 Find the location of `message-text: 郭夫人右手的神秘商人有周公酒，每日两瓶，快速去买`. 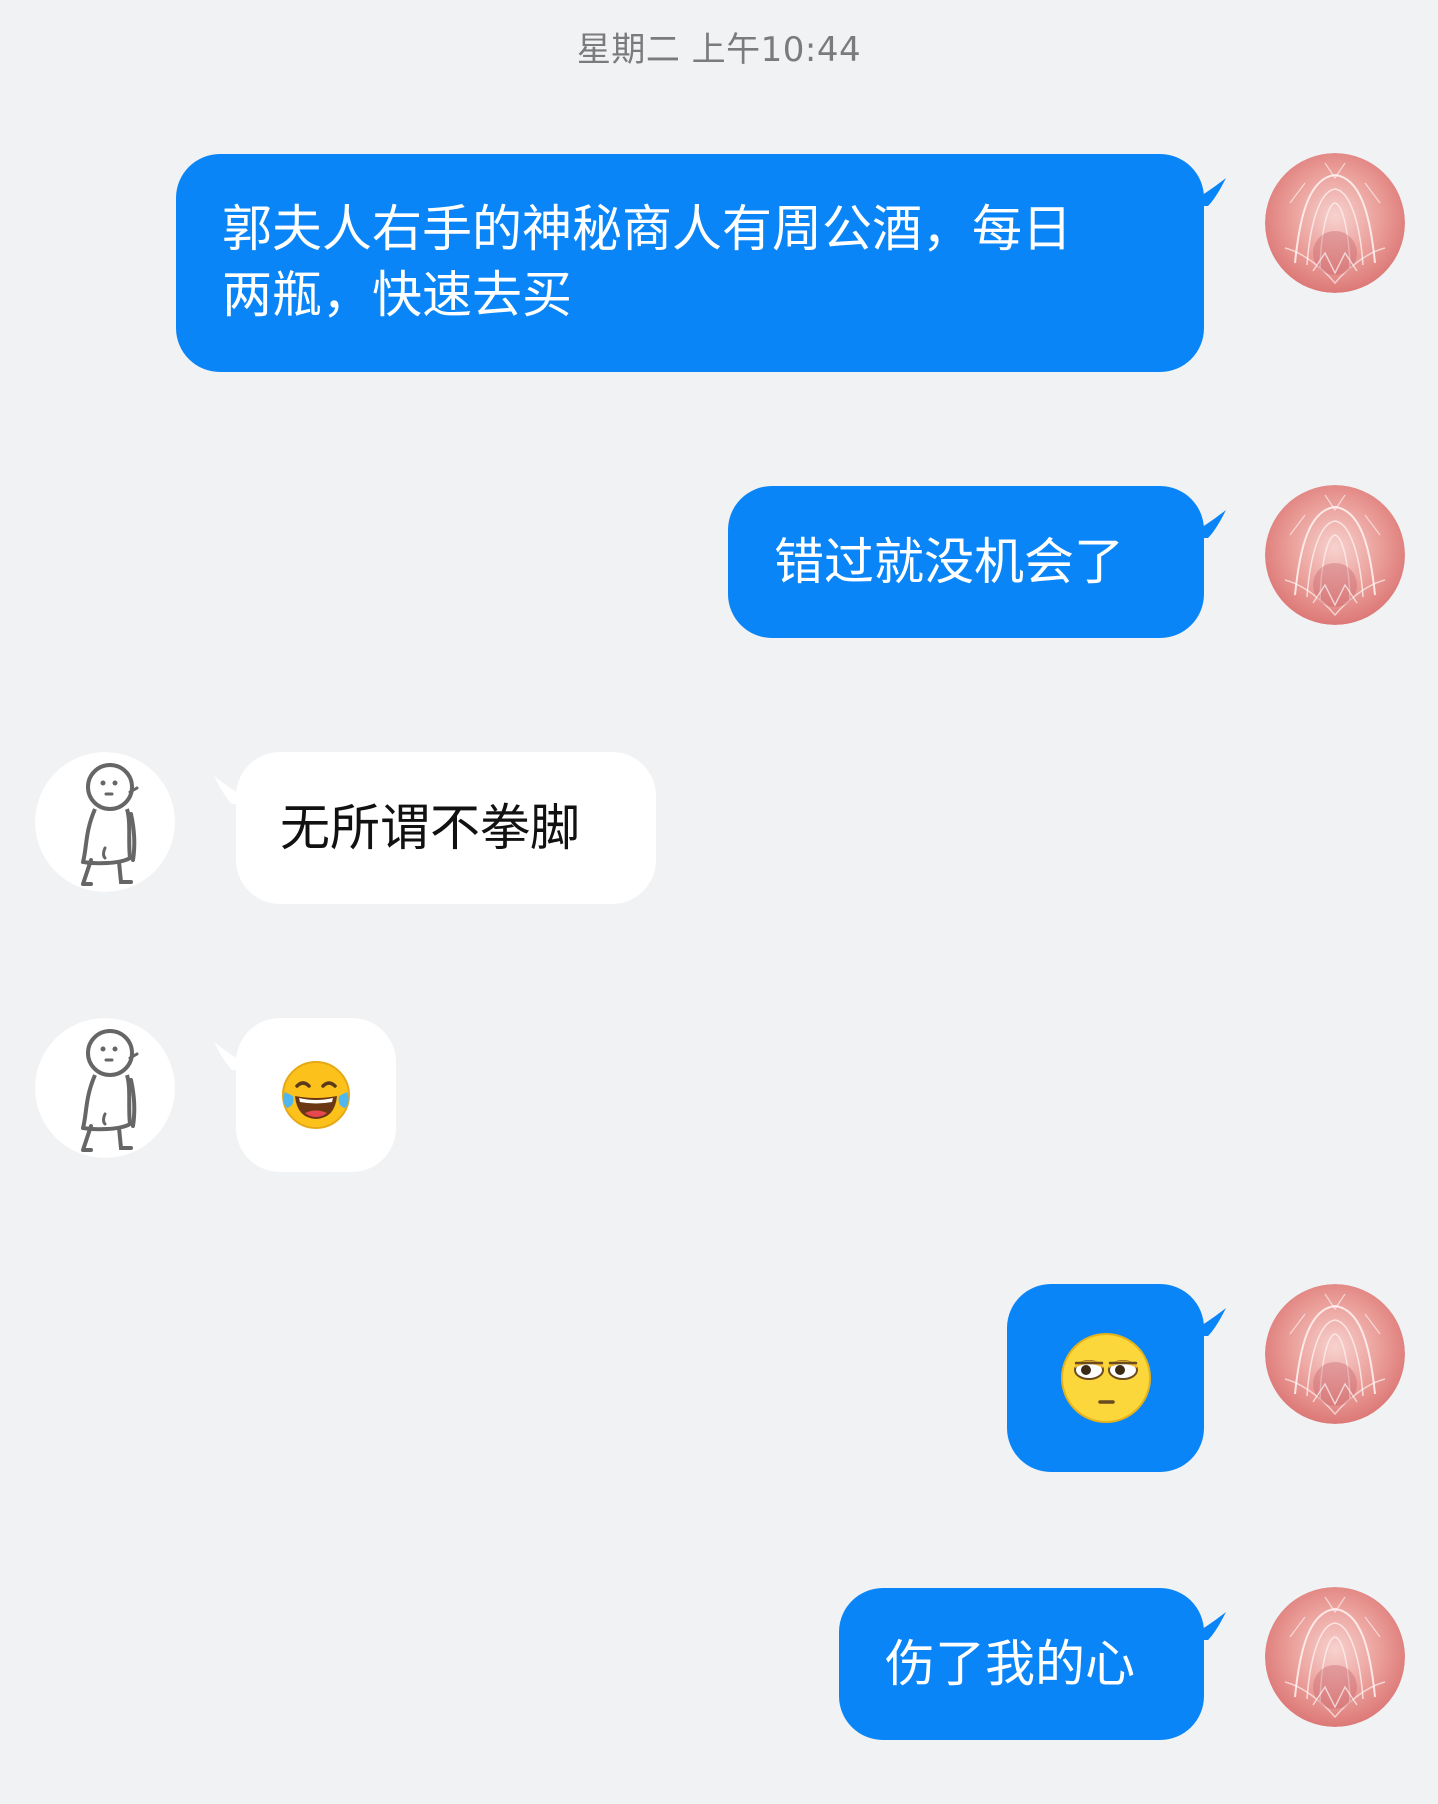

message-text: 郭夫人右手的神秘商人有周公酒，每日两瓶，快速去买 is located at coordinates (647, 262).